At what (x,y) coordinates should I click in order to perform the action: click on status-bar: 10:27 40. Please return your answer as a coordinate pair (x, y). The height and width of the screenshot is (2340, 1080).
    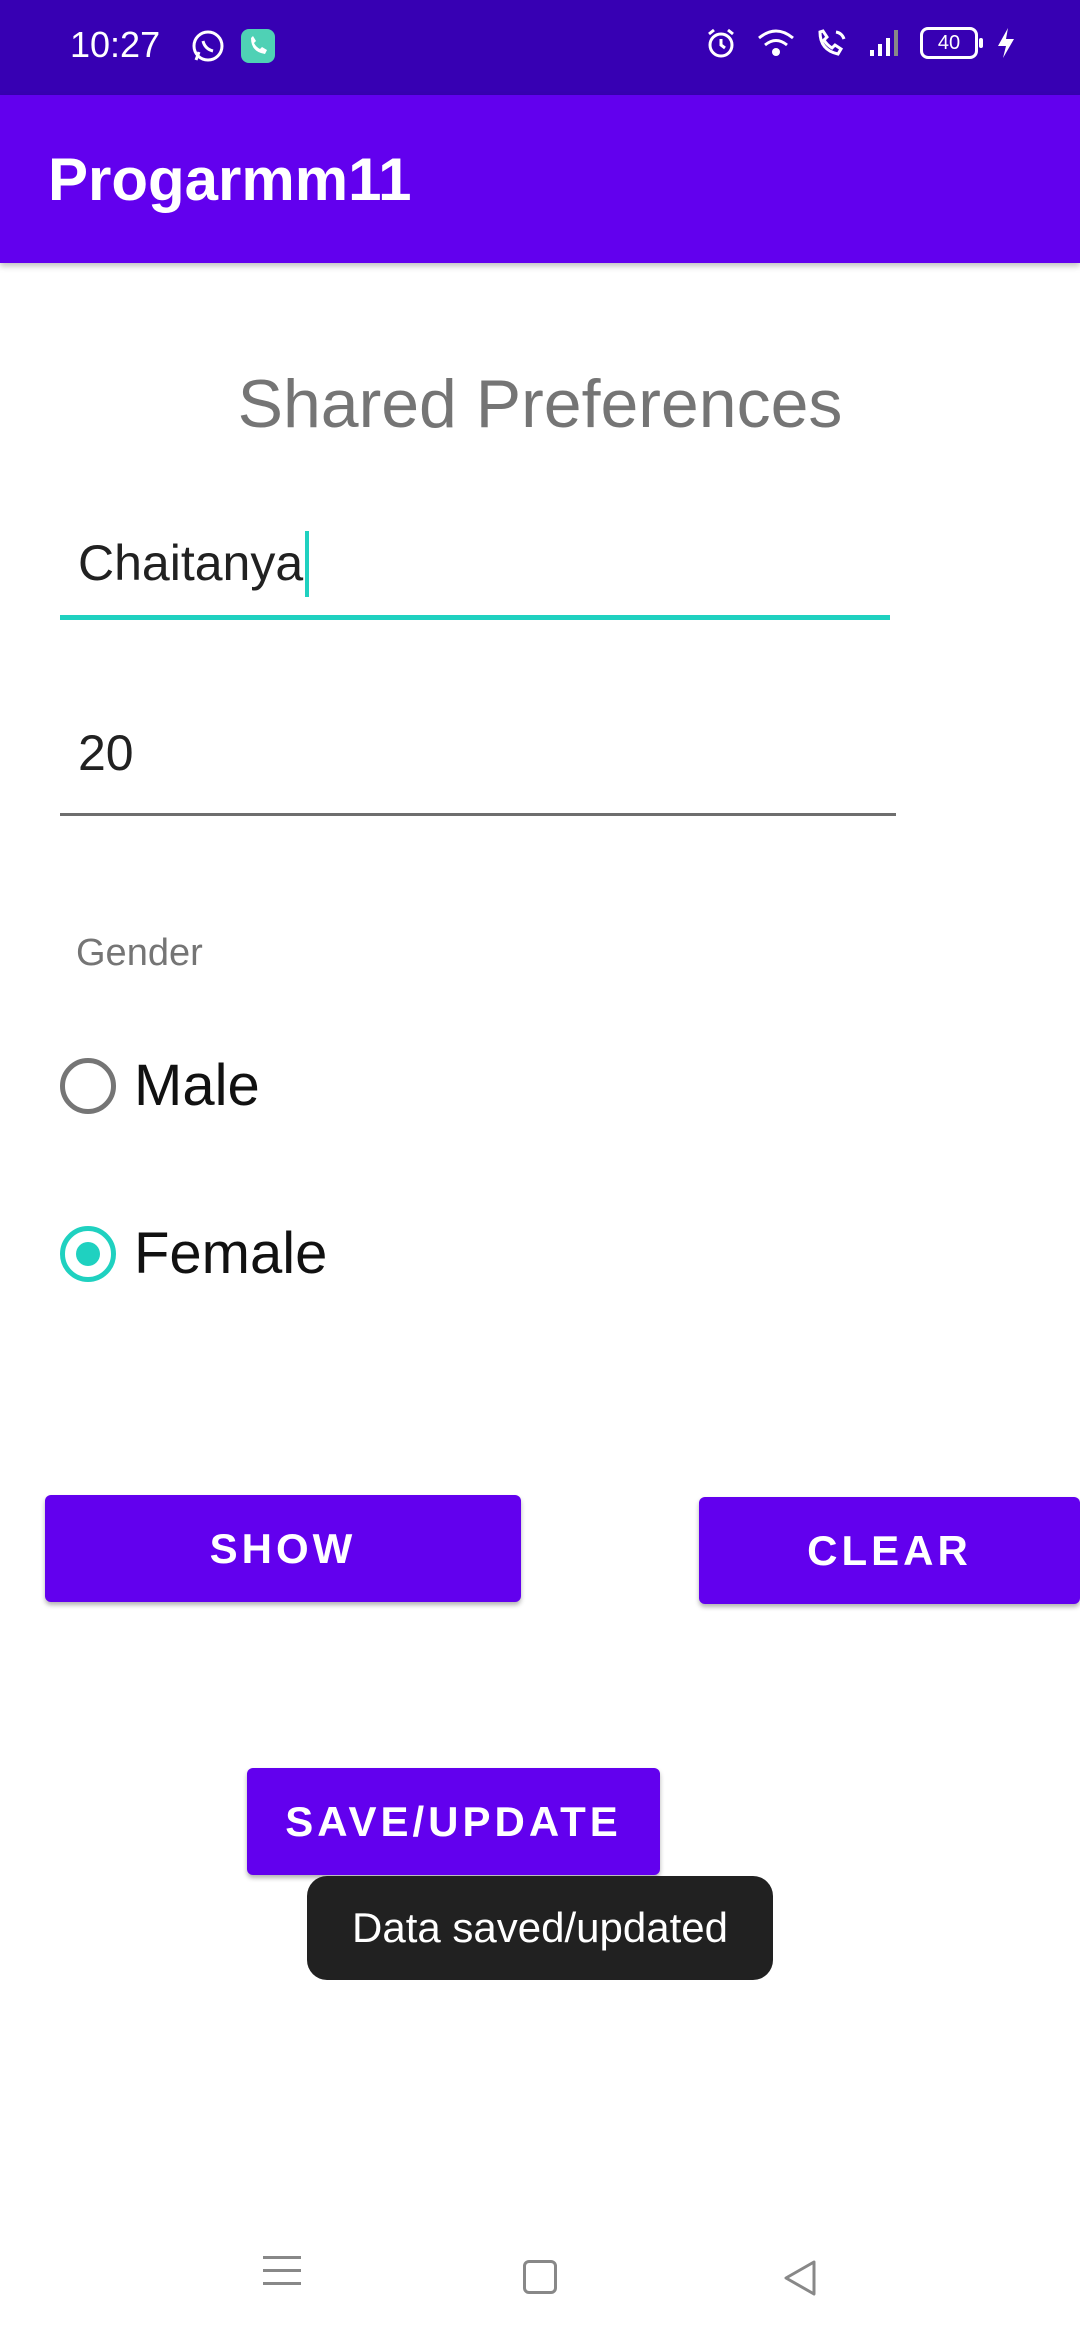
    Looking at the image, I should click on (540, 47).